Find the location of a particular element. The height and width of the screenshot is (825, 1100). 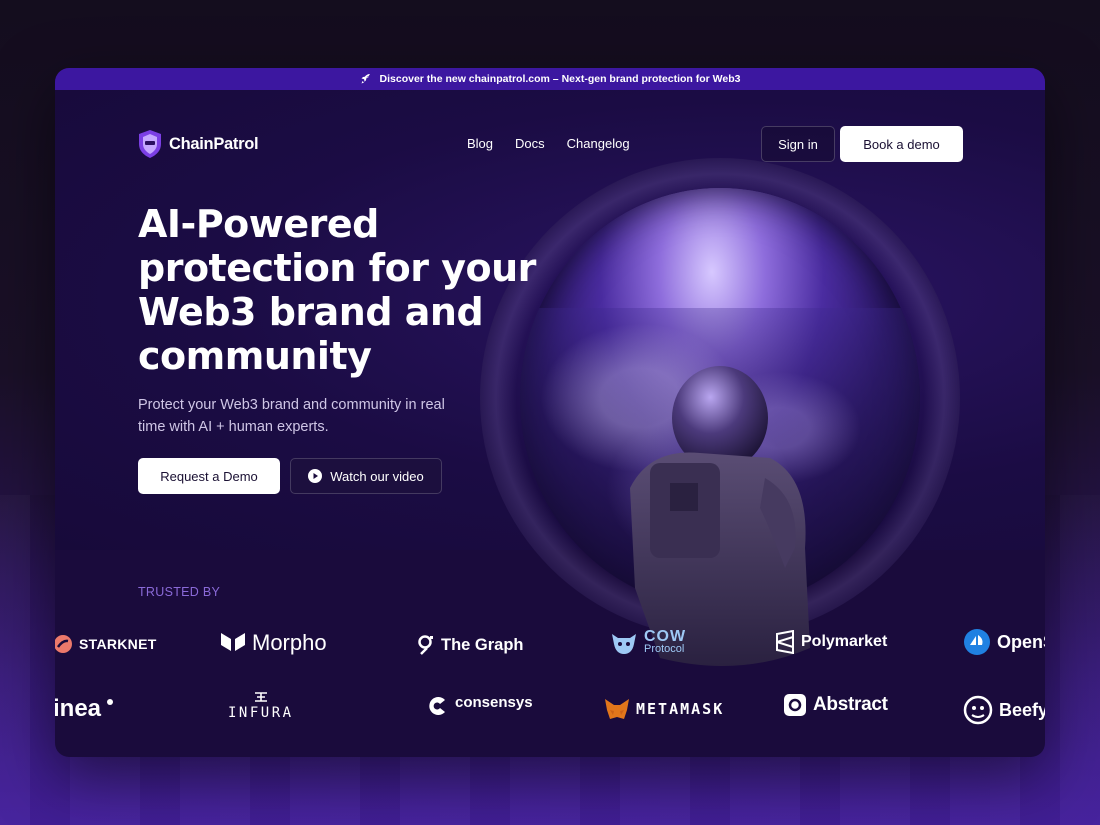

cow-protocol-name: Protocol is located at coordinates (664, 649).